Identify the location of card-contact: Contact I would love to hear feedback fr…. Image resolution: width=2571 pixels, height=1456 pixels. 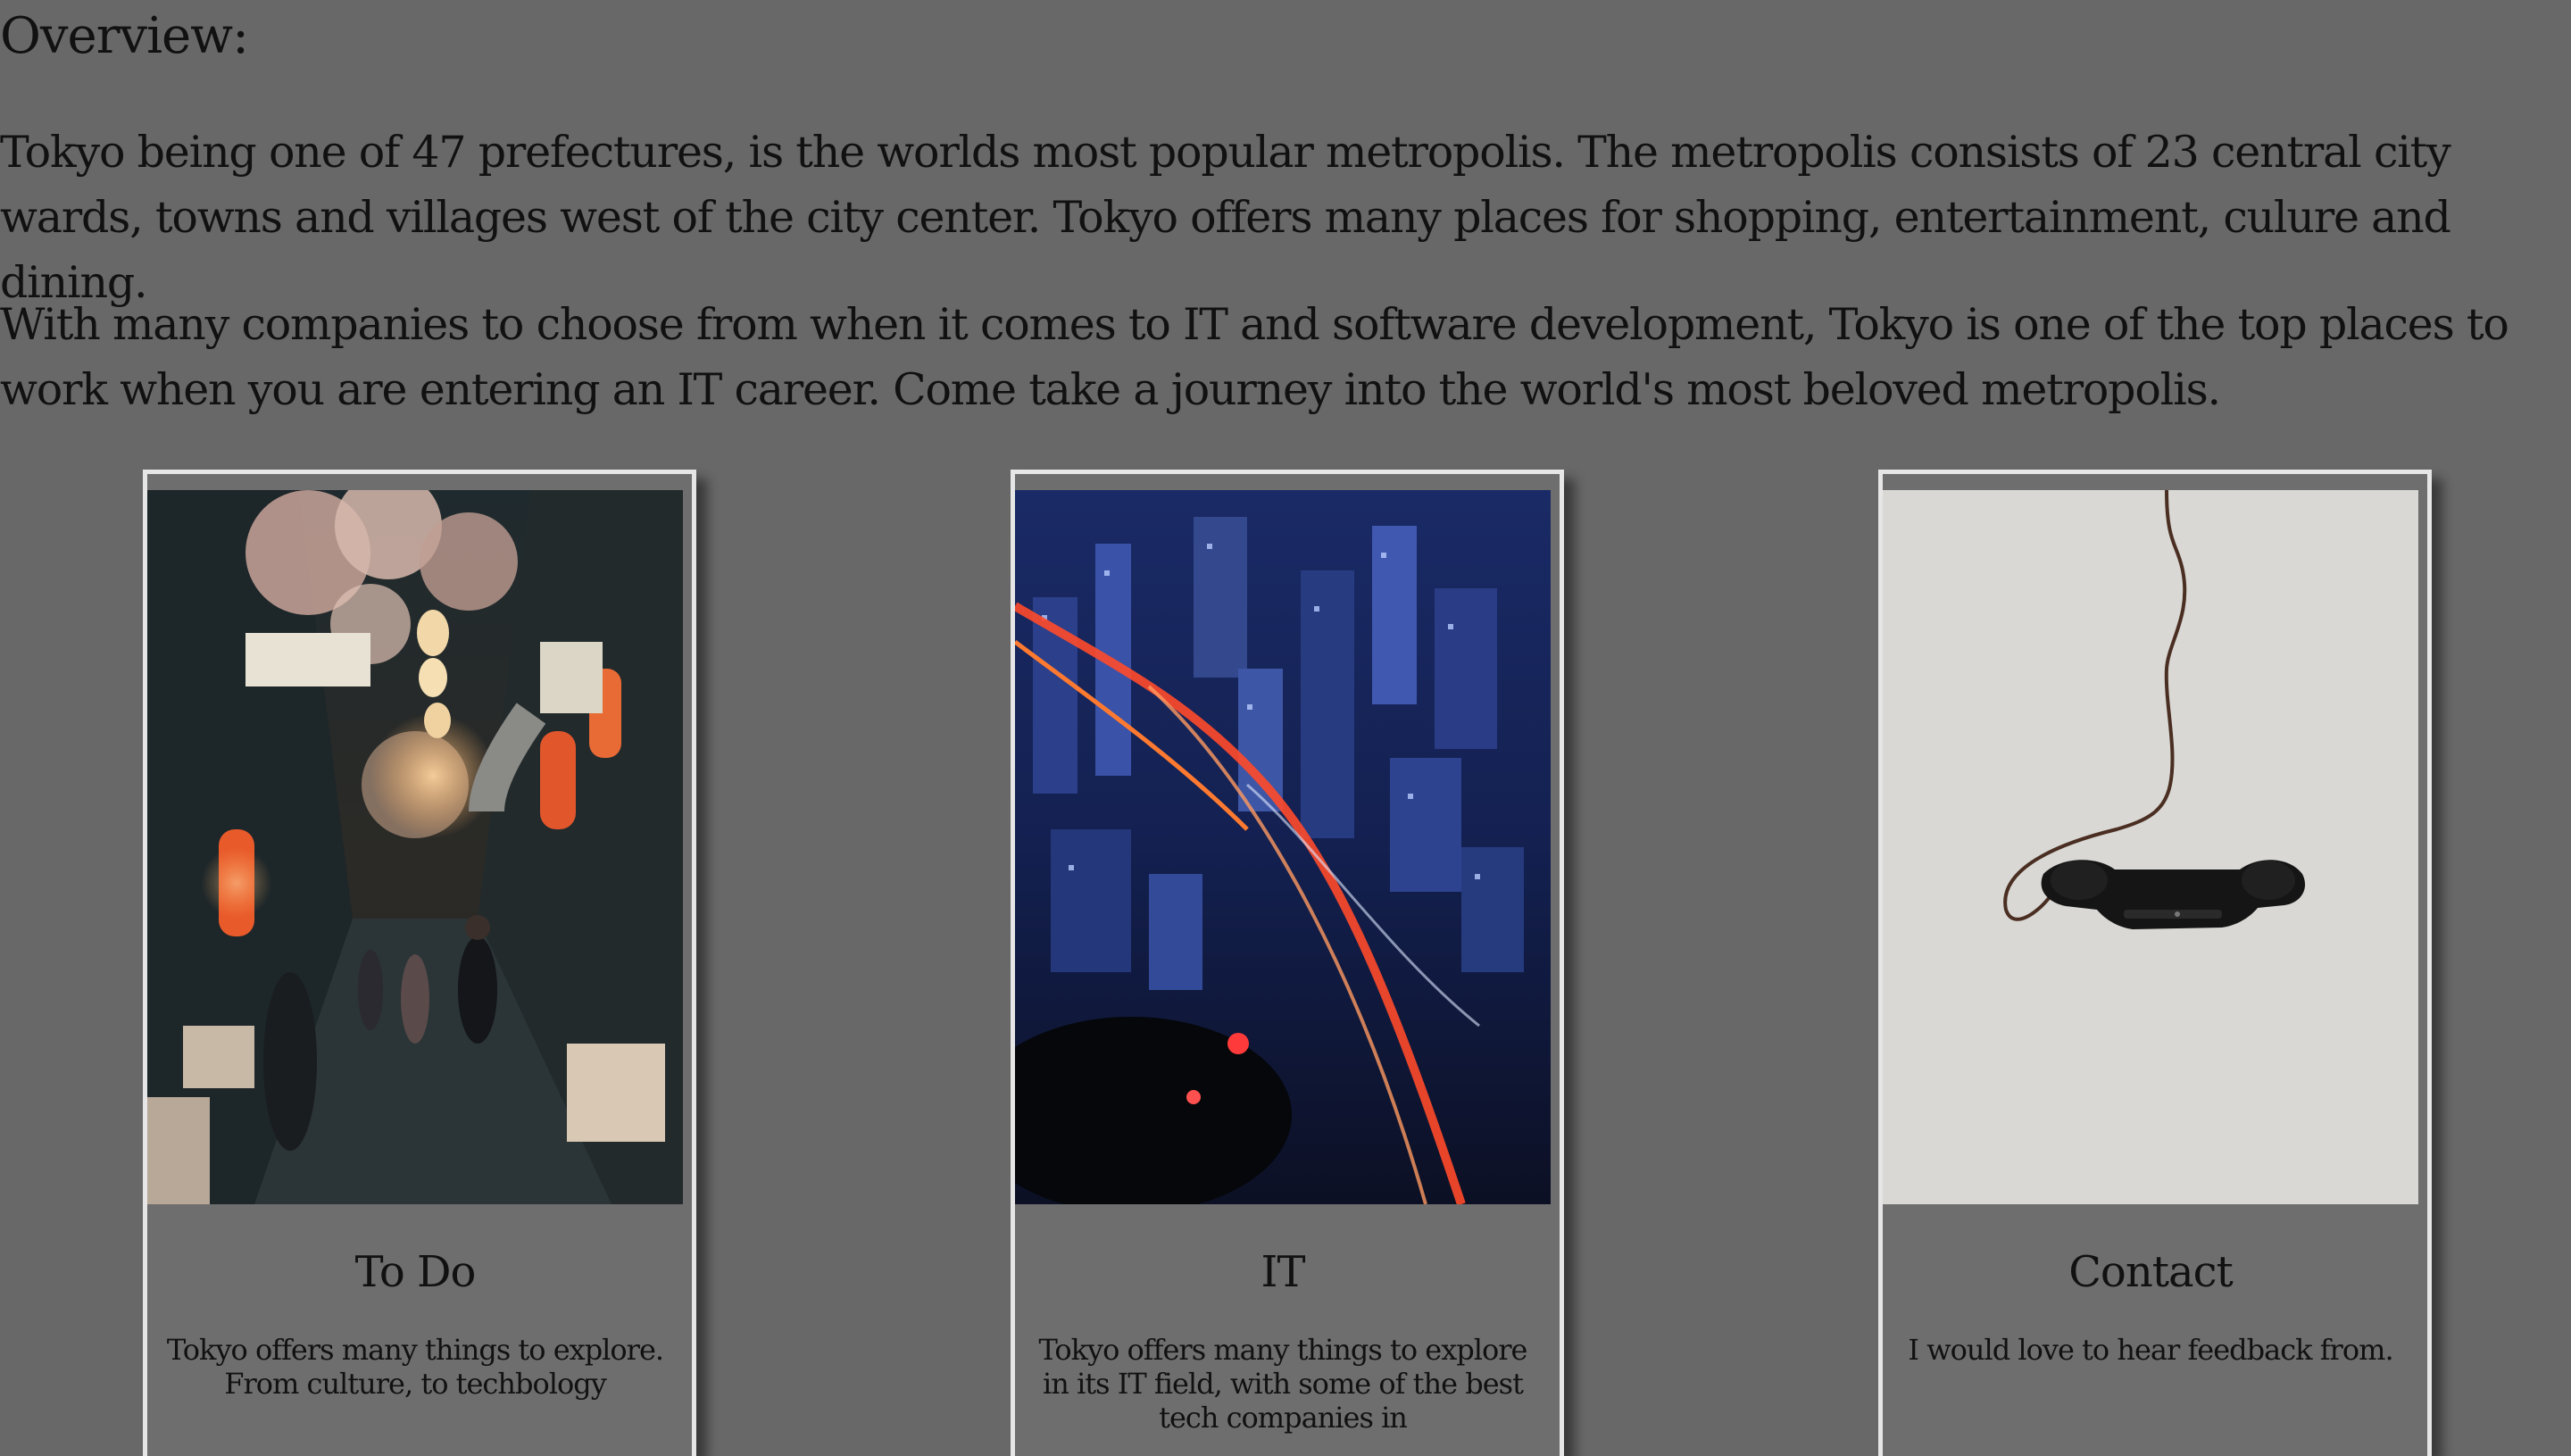
(2155, 963).